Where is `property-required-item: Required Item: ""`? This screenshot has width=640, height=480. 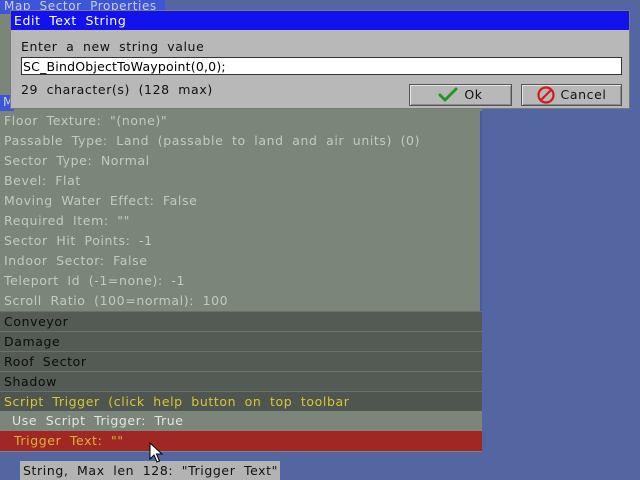 property-required-item: Required Item: "" is located at coordinates (241, 221).